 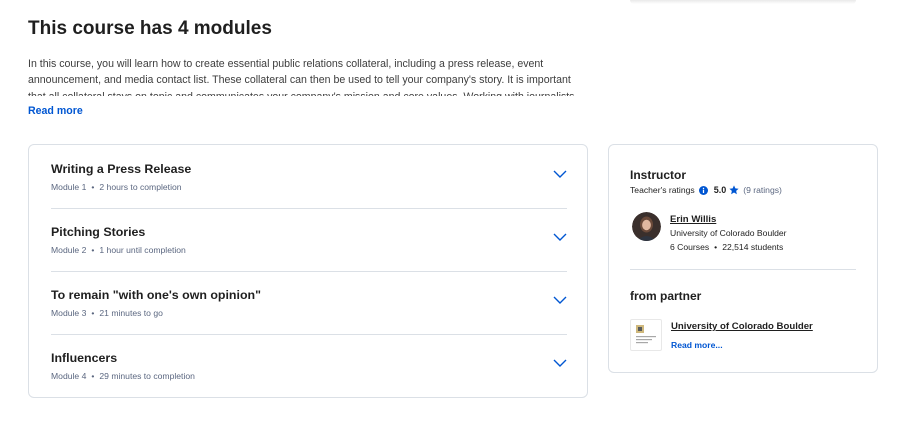 I want to click on instructor-name-link: Erin Willis, so click(x=693, y=219).